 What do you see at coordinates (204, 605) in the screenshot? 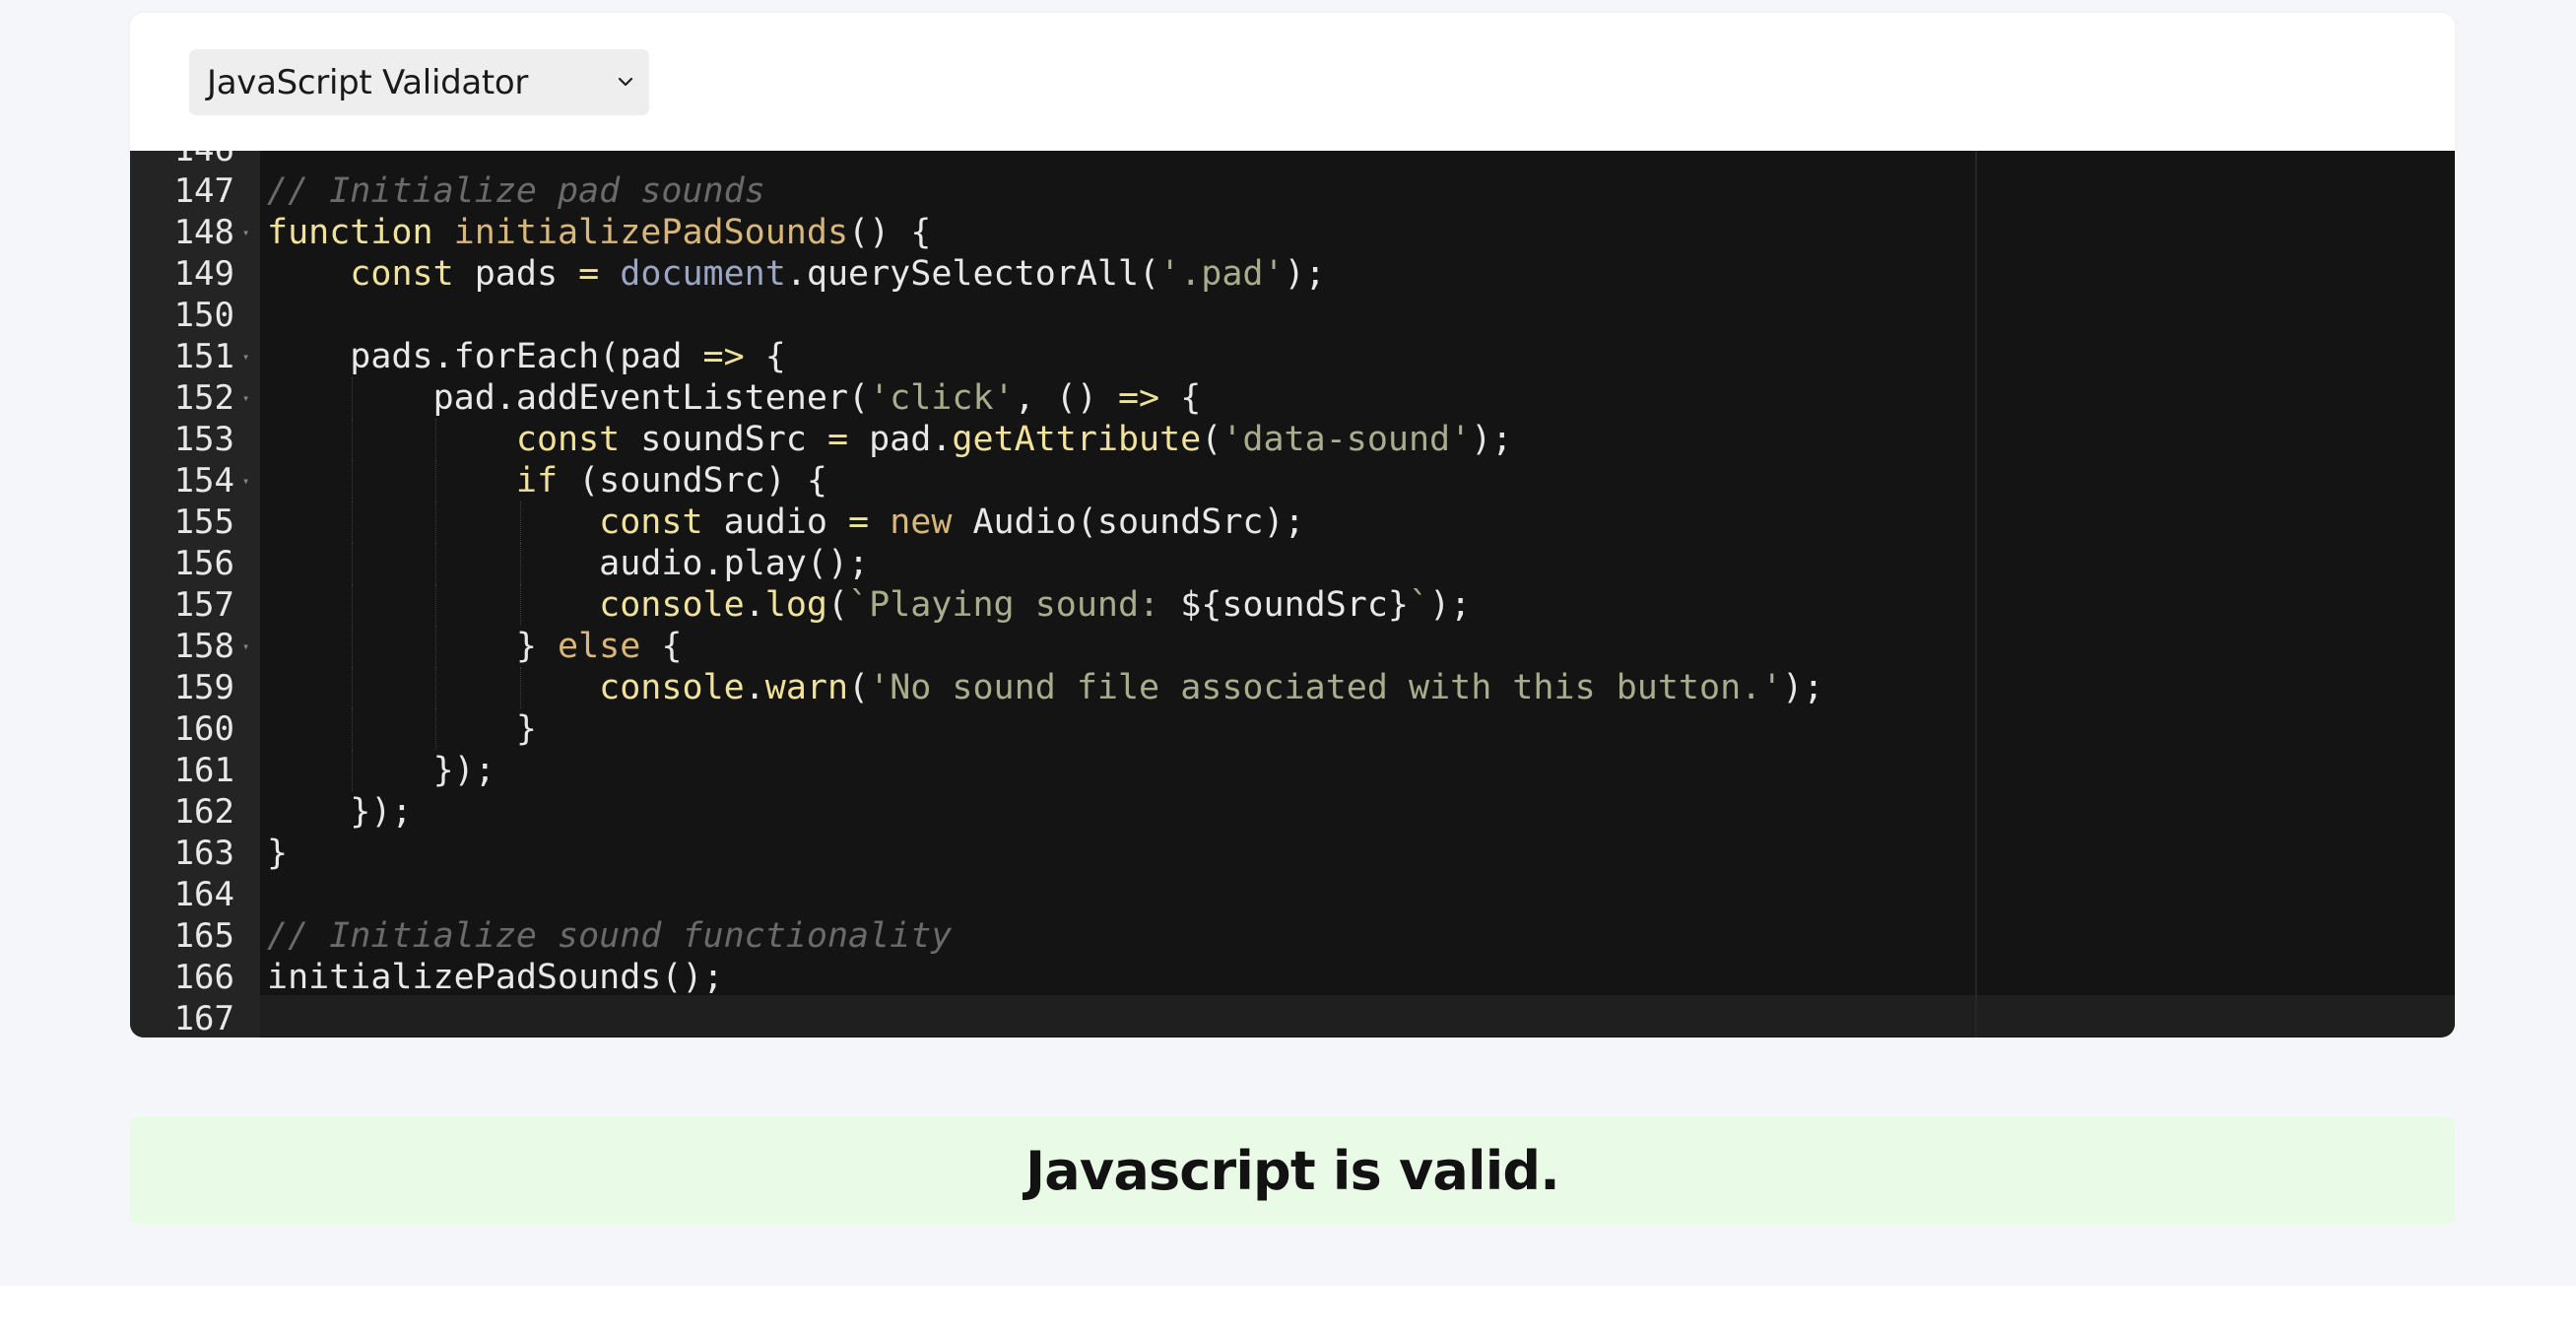
I see `line-number: 157` at bounding box center [204, 605].